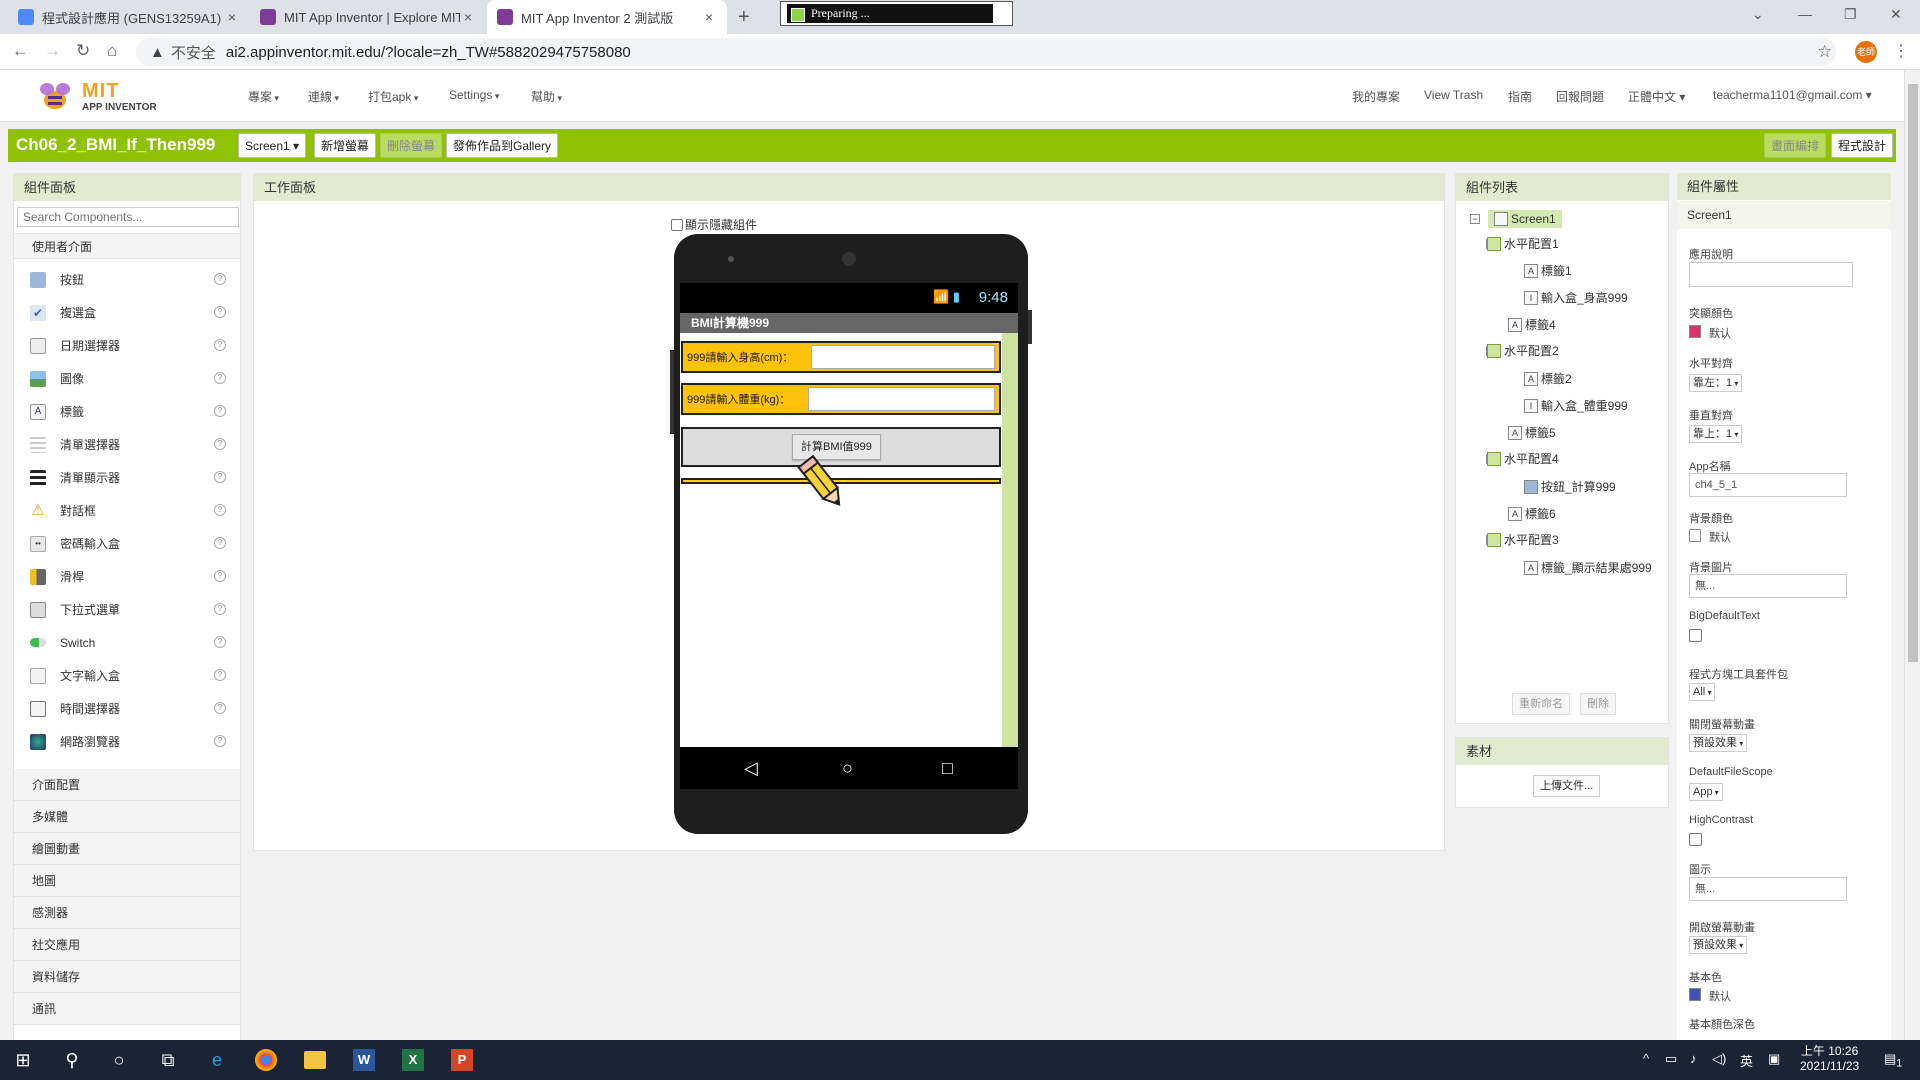 The height and width of the screenshot is (1080, 1920). I want to click on tree-node-label-result: A 標籤_顯示結果處999, so click(1588, 567).